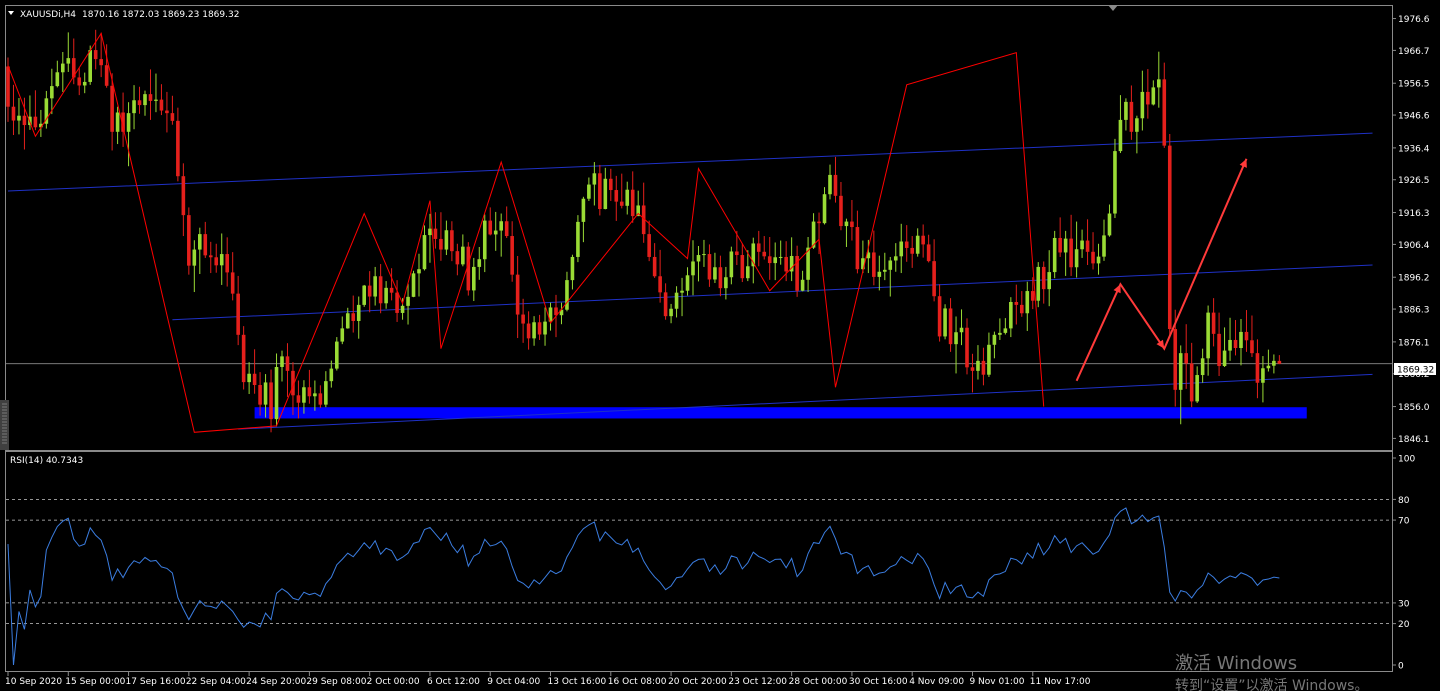  I want to click on time-tick-label: 9 Nov 01:00, so click(996, 682).